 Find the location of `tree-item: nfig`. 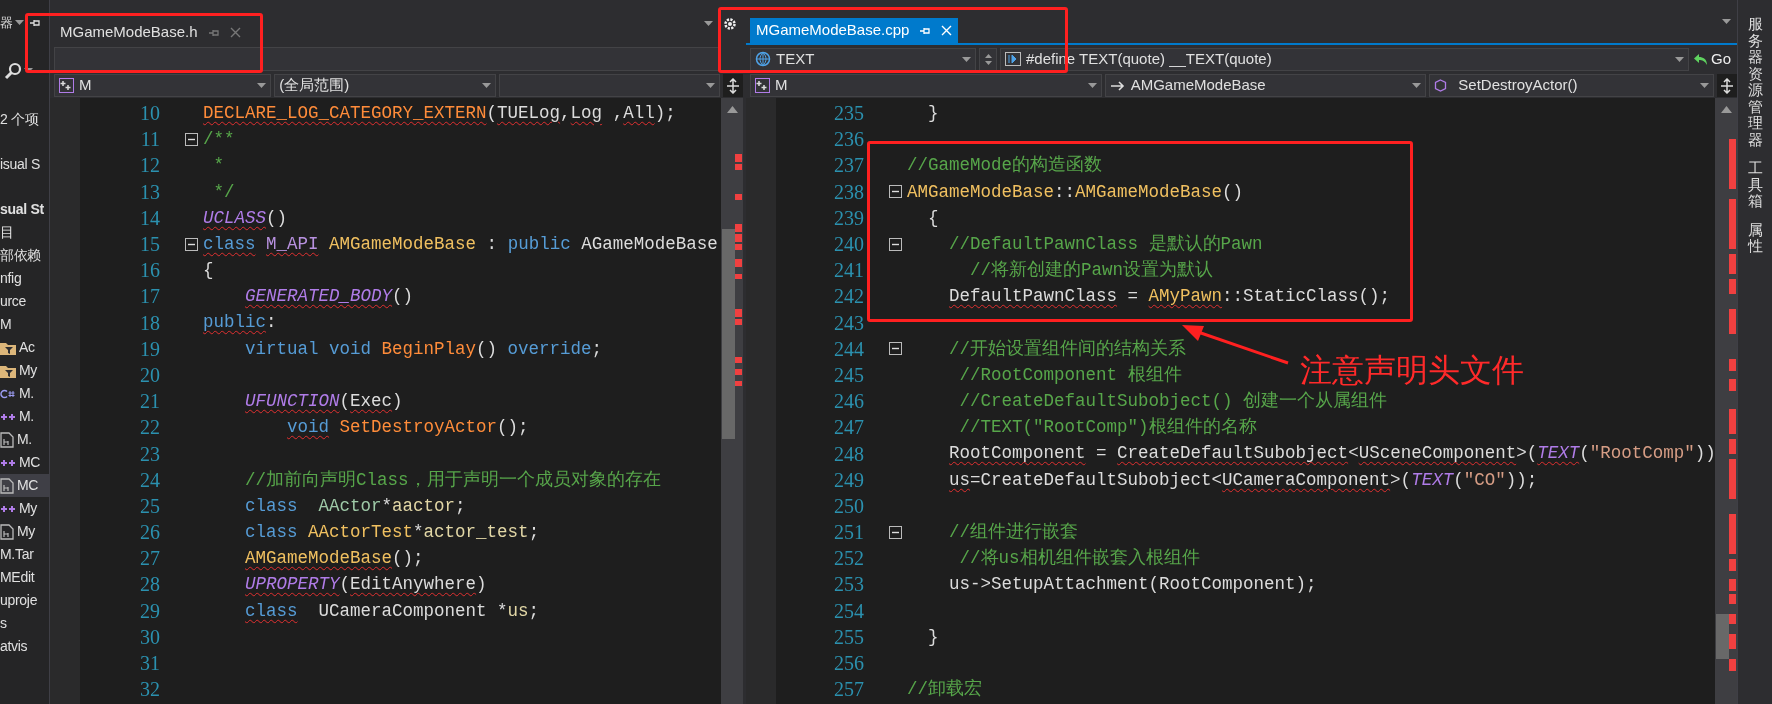

tree-item: nfig is located at coordinates (24, 278).